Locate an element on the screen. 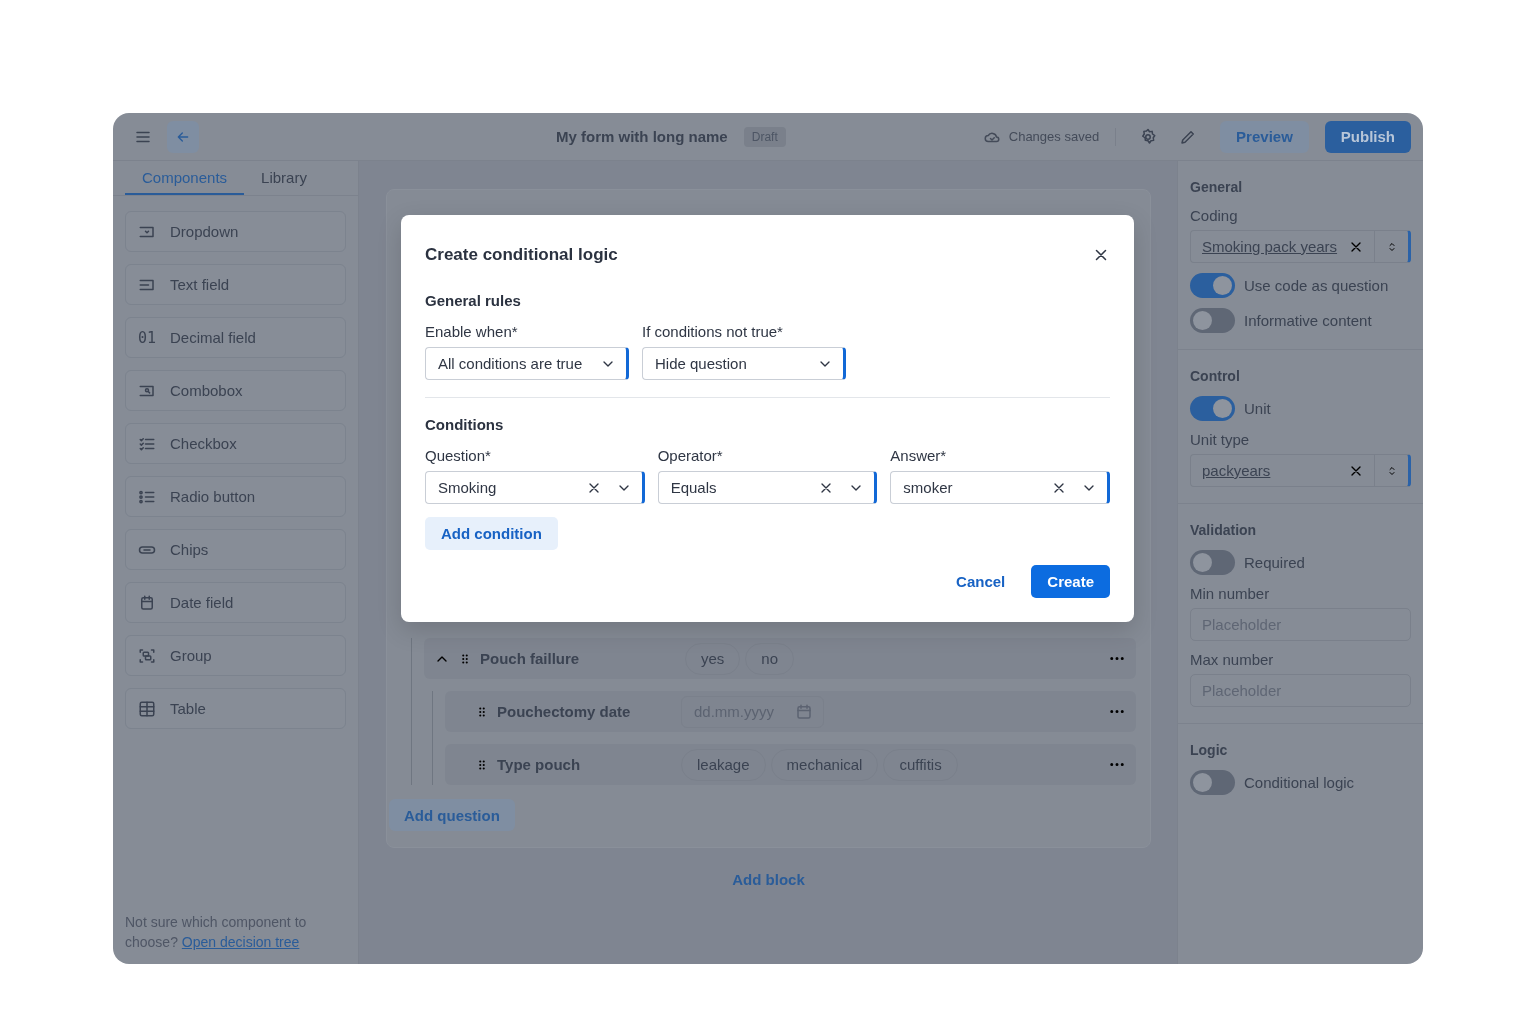 Image resolution: width=1536 pixels, height=1024 pixels. sidebar-tab: Library is located at coordinates (284, 178).